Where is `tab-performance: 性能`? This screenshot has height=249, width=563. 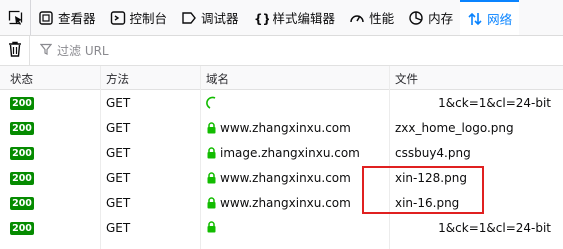 tab-performance: 性能 is located at coordinates (371, 17).